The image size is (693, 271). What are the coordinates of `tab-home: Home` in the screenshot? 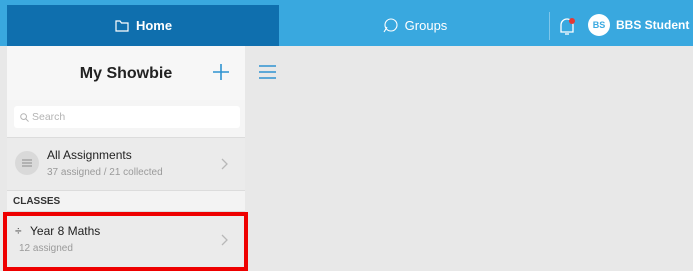 It's located at (143, 25).